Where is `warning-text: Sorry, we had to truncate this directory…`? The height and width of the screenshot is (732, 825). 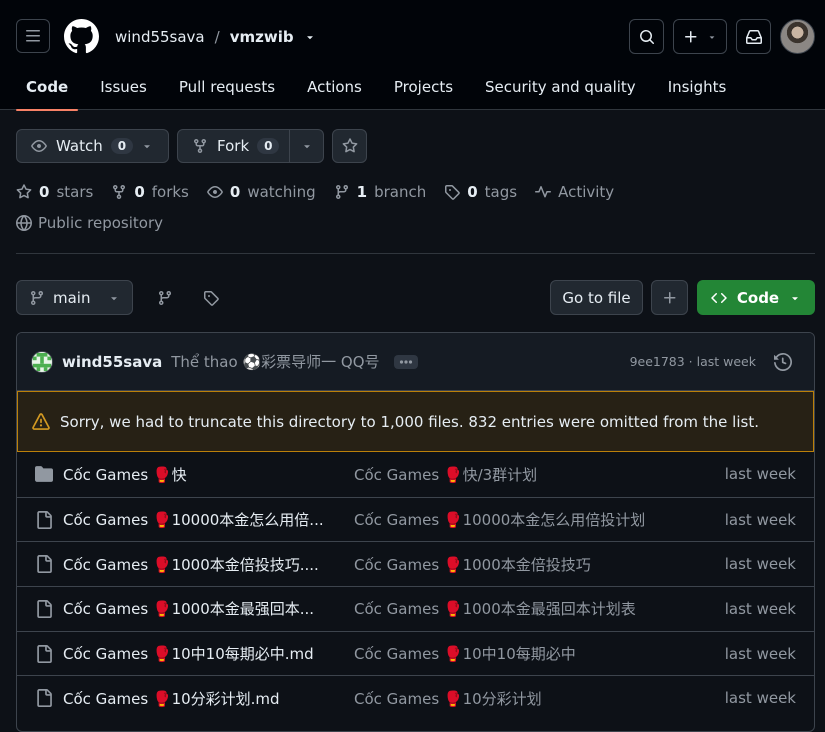
warning-text: Sorry, we had to truncate this directory… is located at coordinates (409, 421).